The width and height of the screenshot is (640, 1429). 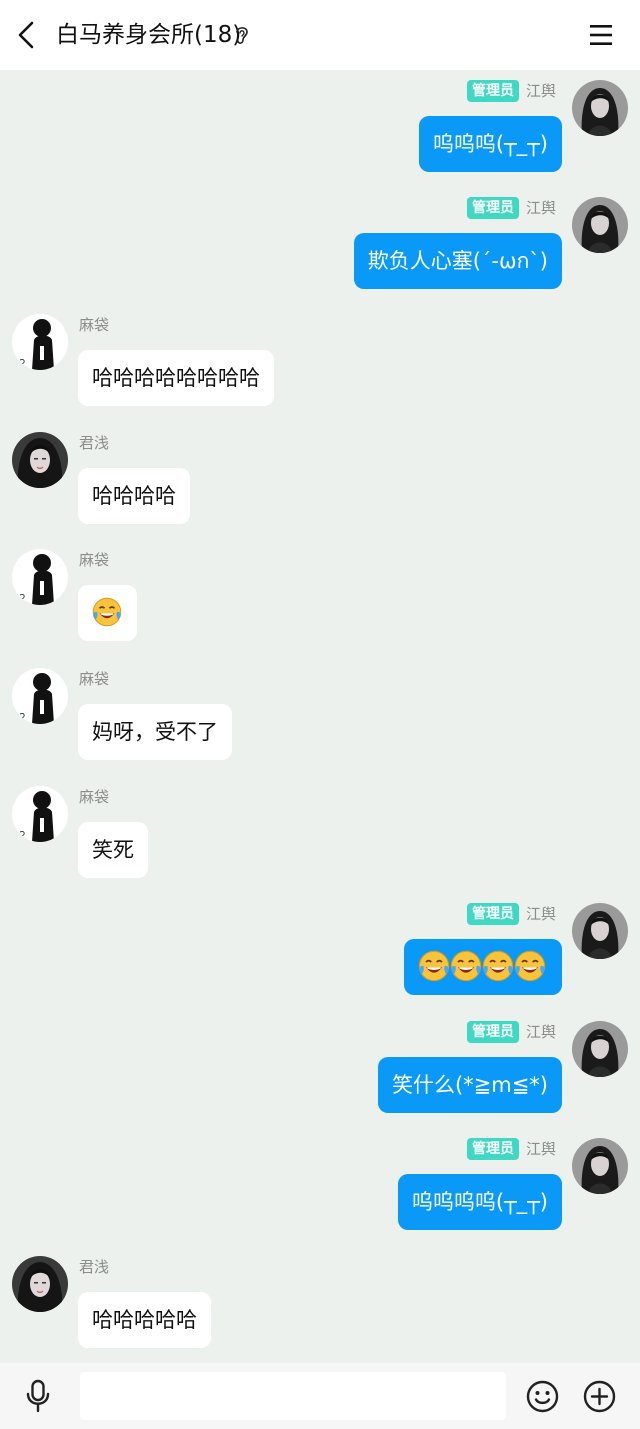 I want to click on message-row: 麻袋 妈呀，受不了, so click(x=320, y=715).